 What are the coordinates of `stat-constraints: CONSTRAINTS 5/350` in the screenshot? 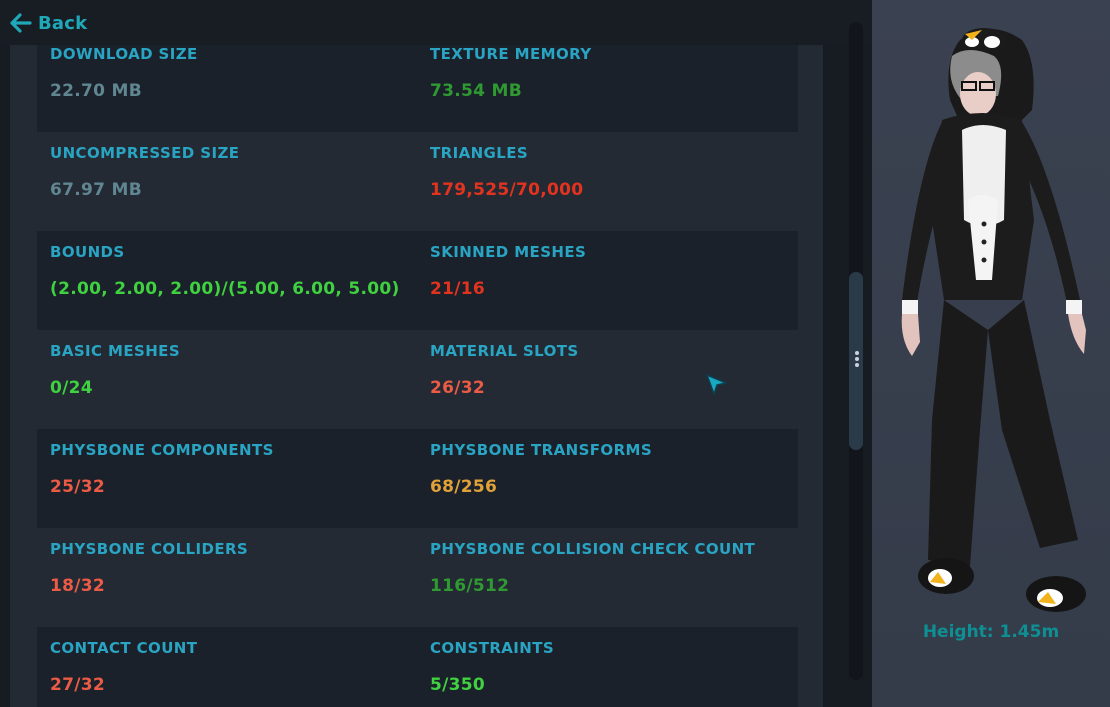 It's located at (492, 667).